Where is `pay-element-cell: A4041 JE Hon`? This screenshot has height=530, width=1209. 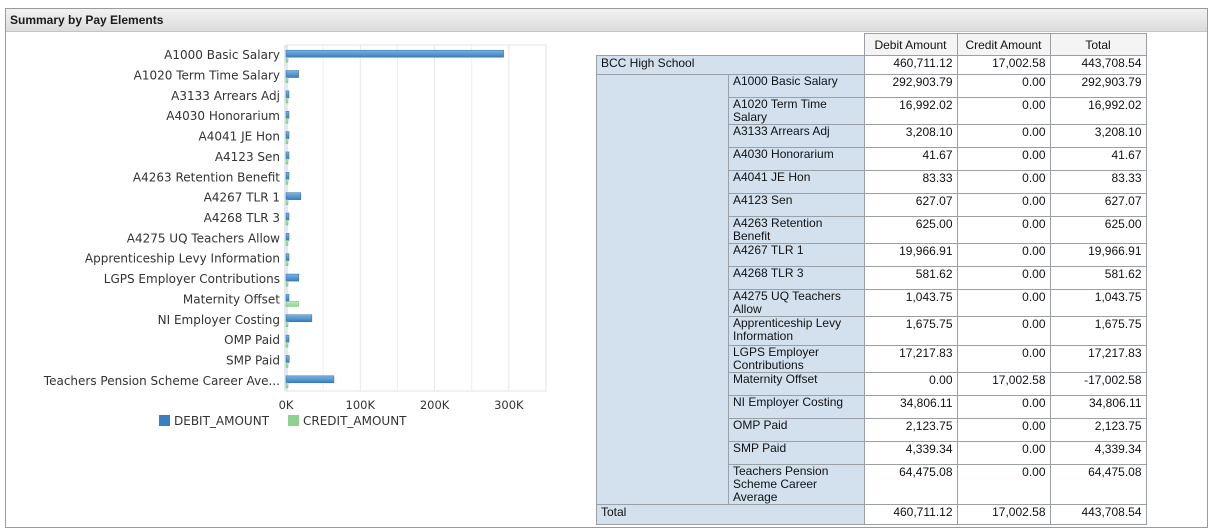
pay-element-cell: A4041 JE Hon is located at coordinates (796, 182).